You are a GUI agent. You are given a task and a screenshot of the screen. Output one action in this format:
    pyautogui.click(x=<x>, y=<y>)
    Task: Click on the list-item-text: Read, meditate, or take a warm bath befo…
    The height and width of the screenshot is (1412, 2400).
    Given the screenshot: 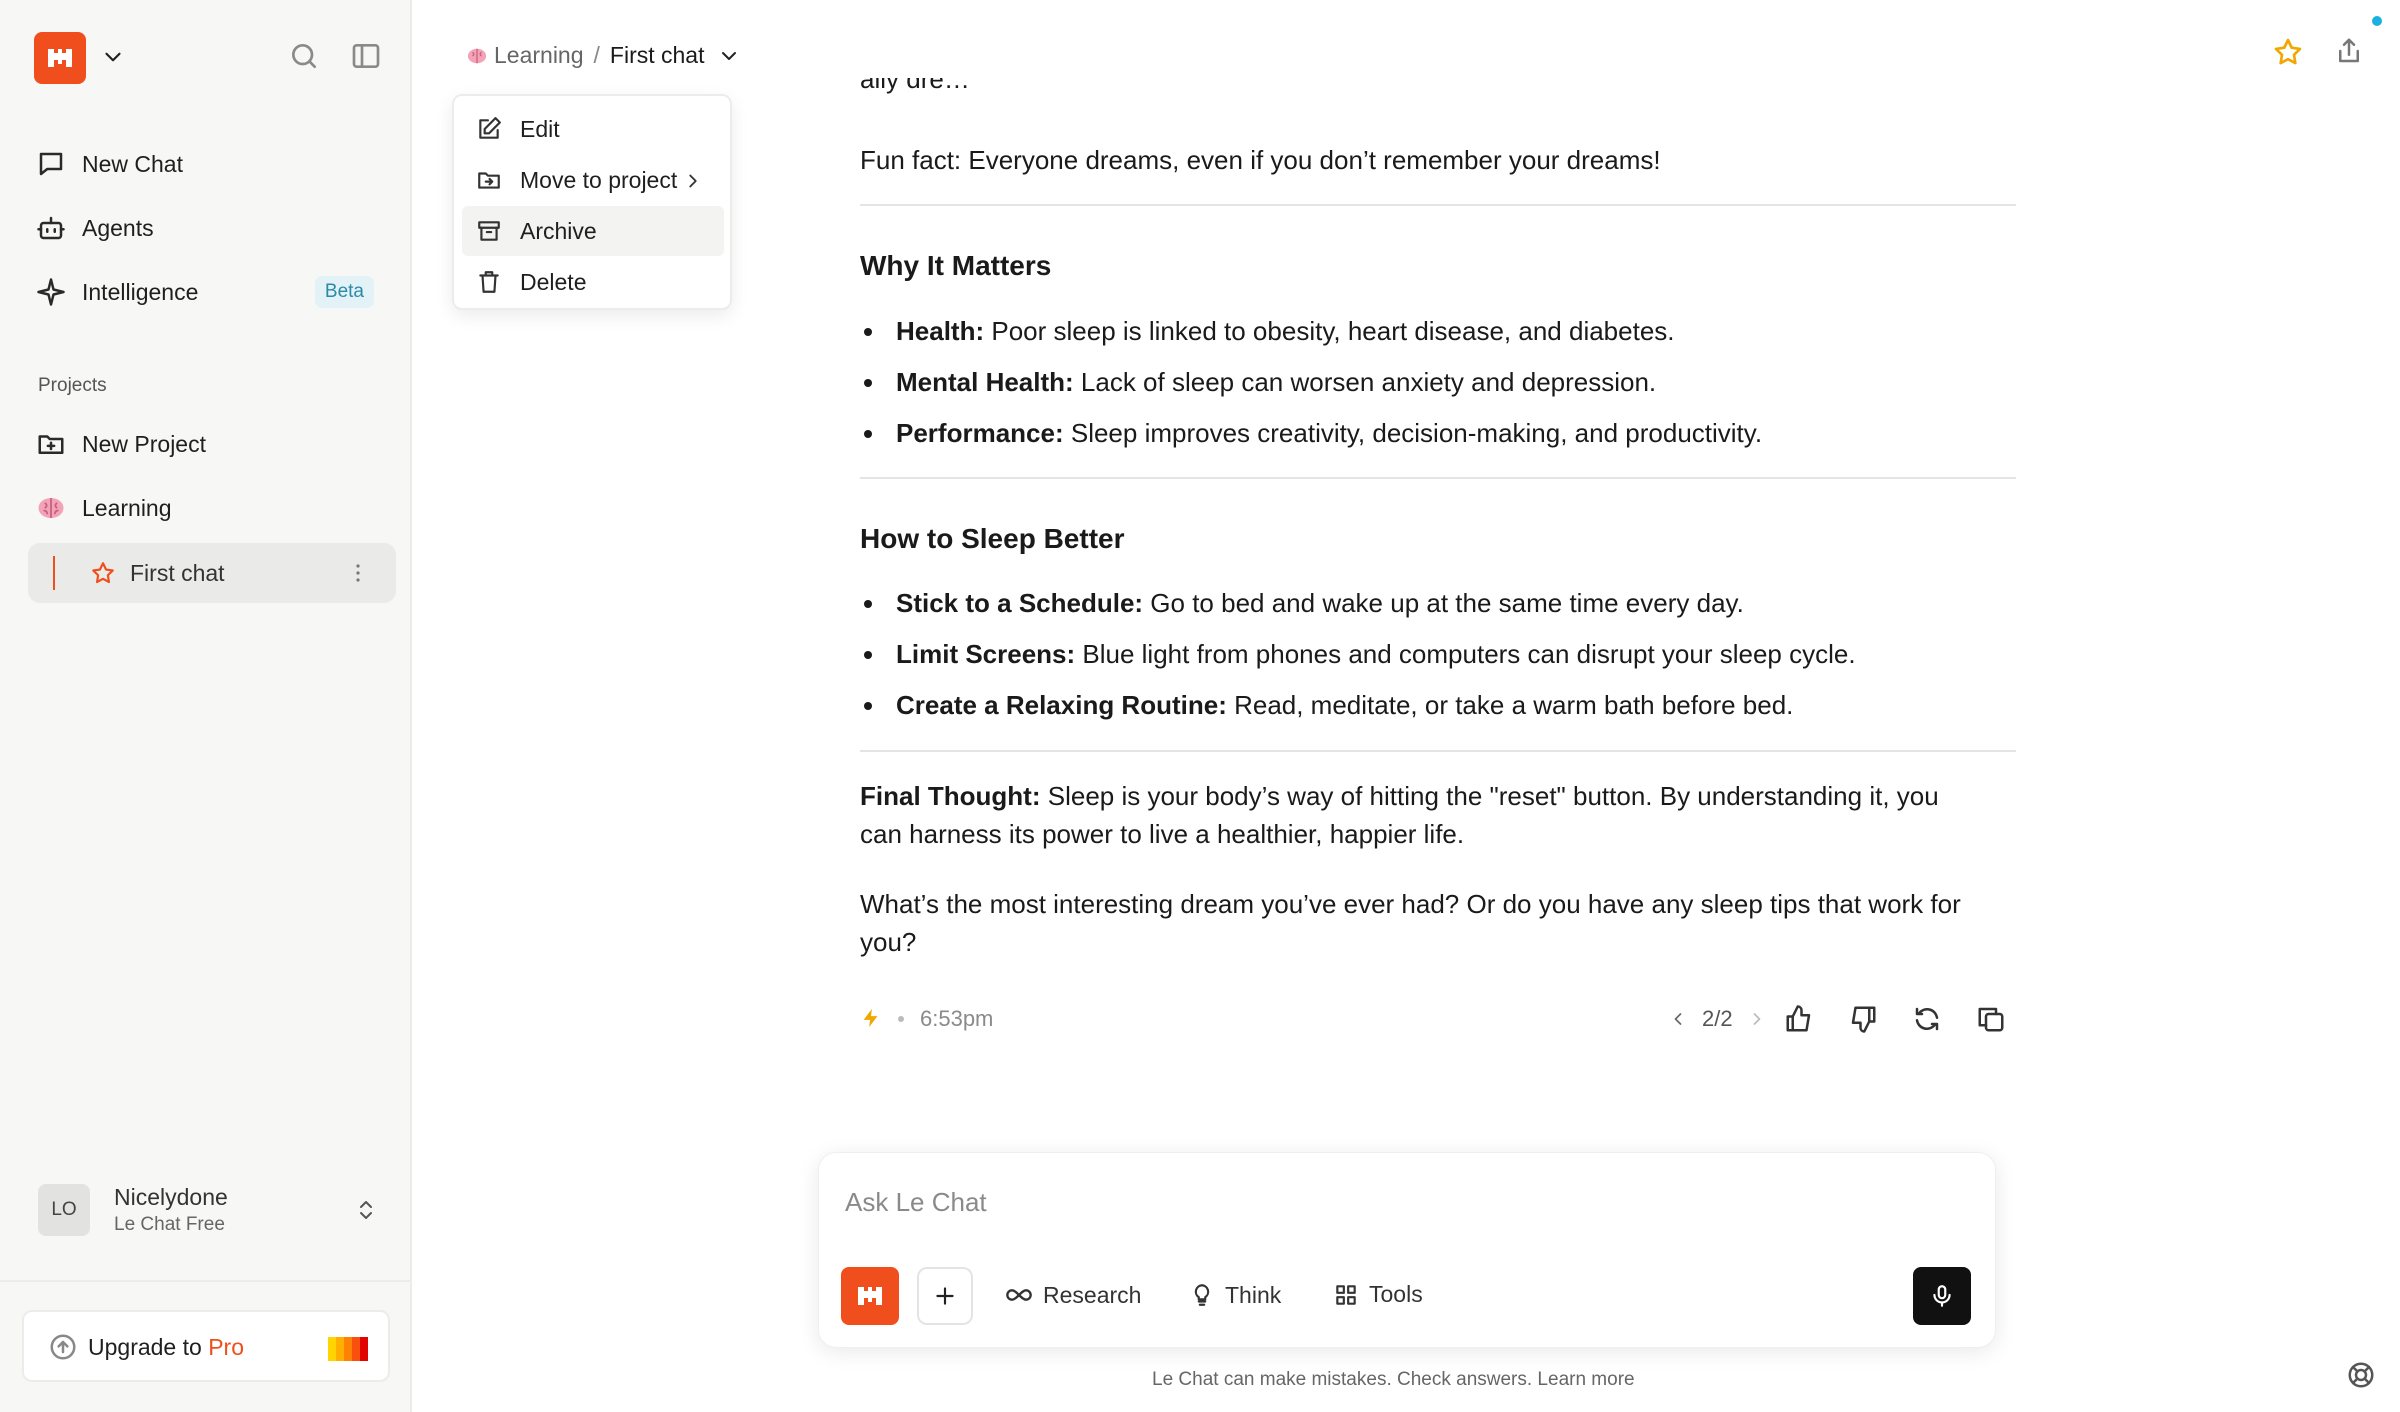 What is the action you would take?
    pyautogui.click(x=1510, y=705)
    